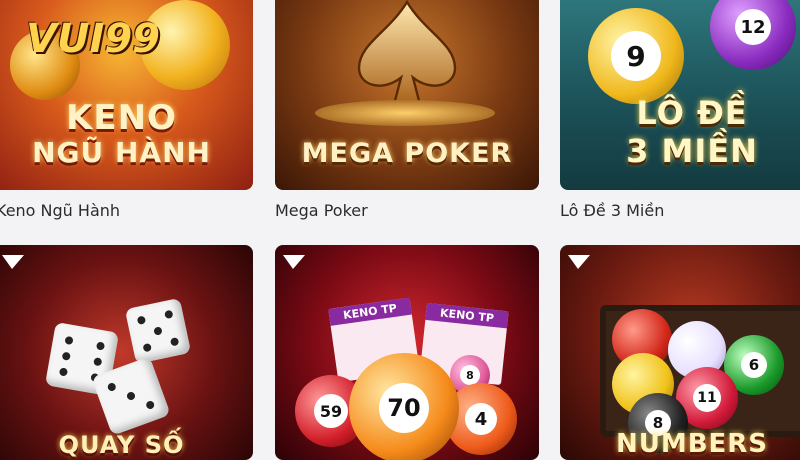 Image resolution: width=800 pixels, height=460 pixels. Describe the element at coordinates (753, 27) in the screenshot. I see `ball-12-number: 12` at that location.